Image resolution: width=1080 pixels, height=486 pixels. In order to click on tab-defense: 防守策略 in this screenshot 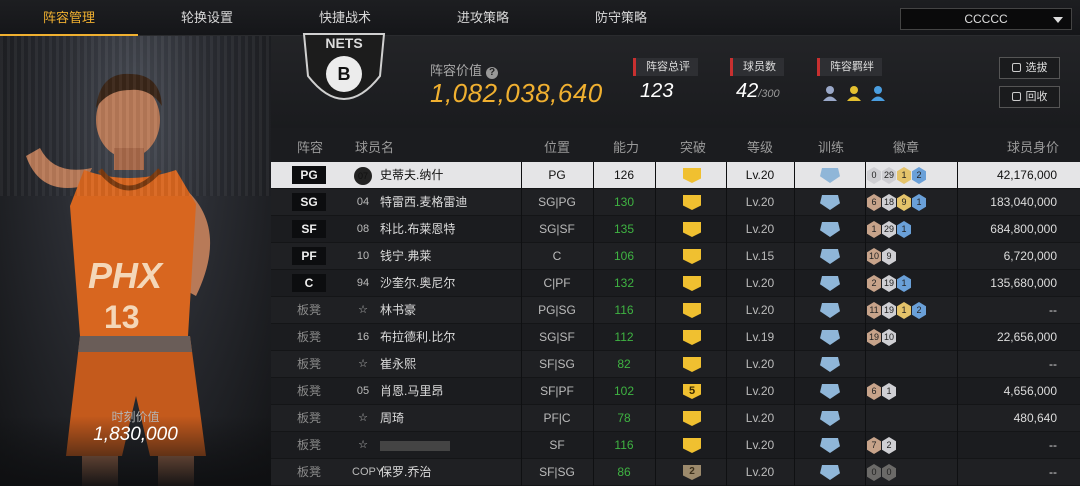, I will do `click(621, 18)`.